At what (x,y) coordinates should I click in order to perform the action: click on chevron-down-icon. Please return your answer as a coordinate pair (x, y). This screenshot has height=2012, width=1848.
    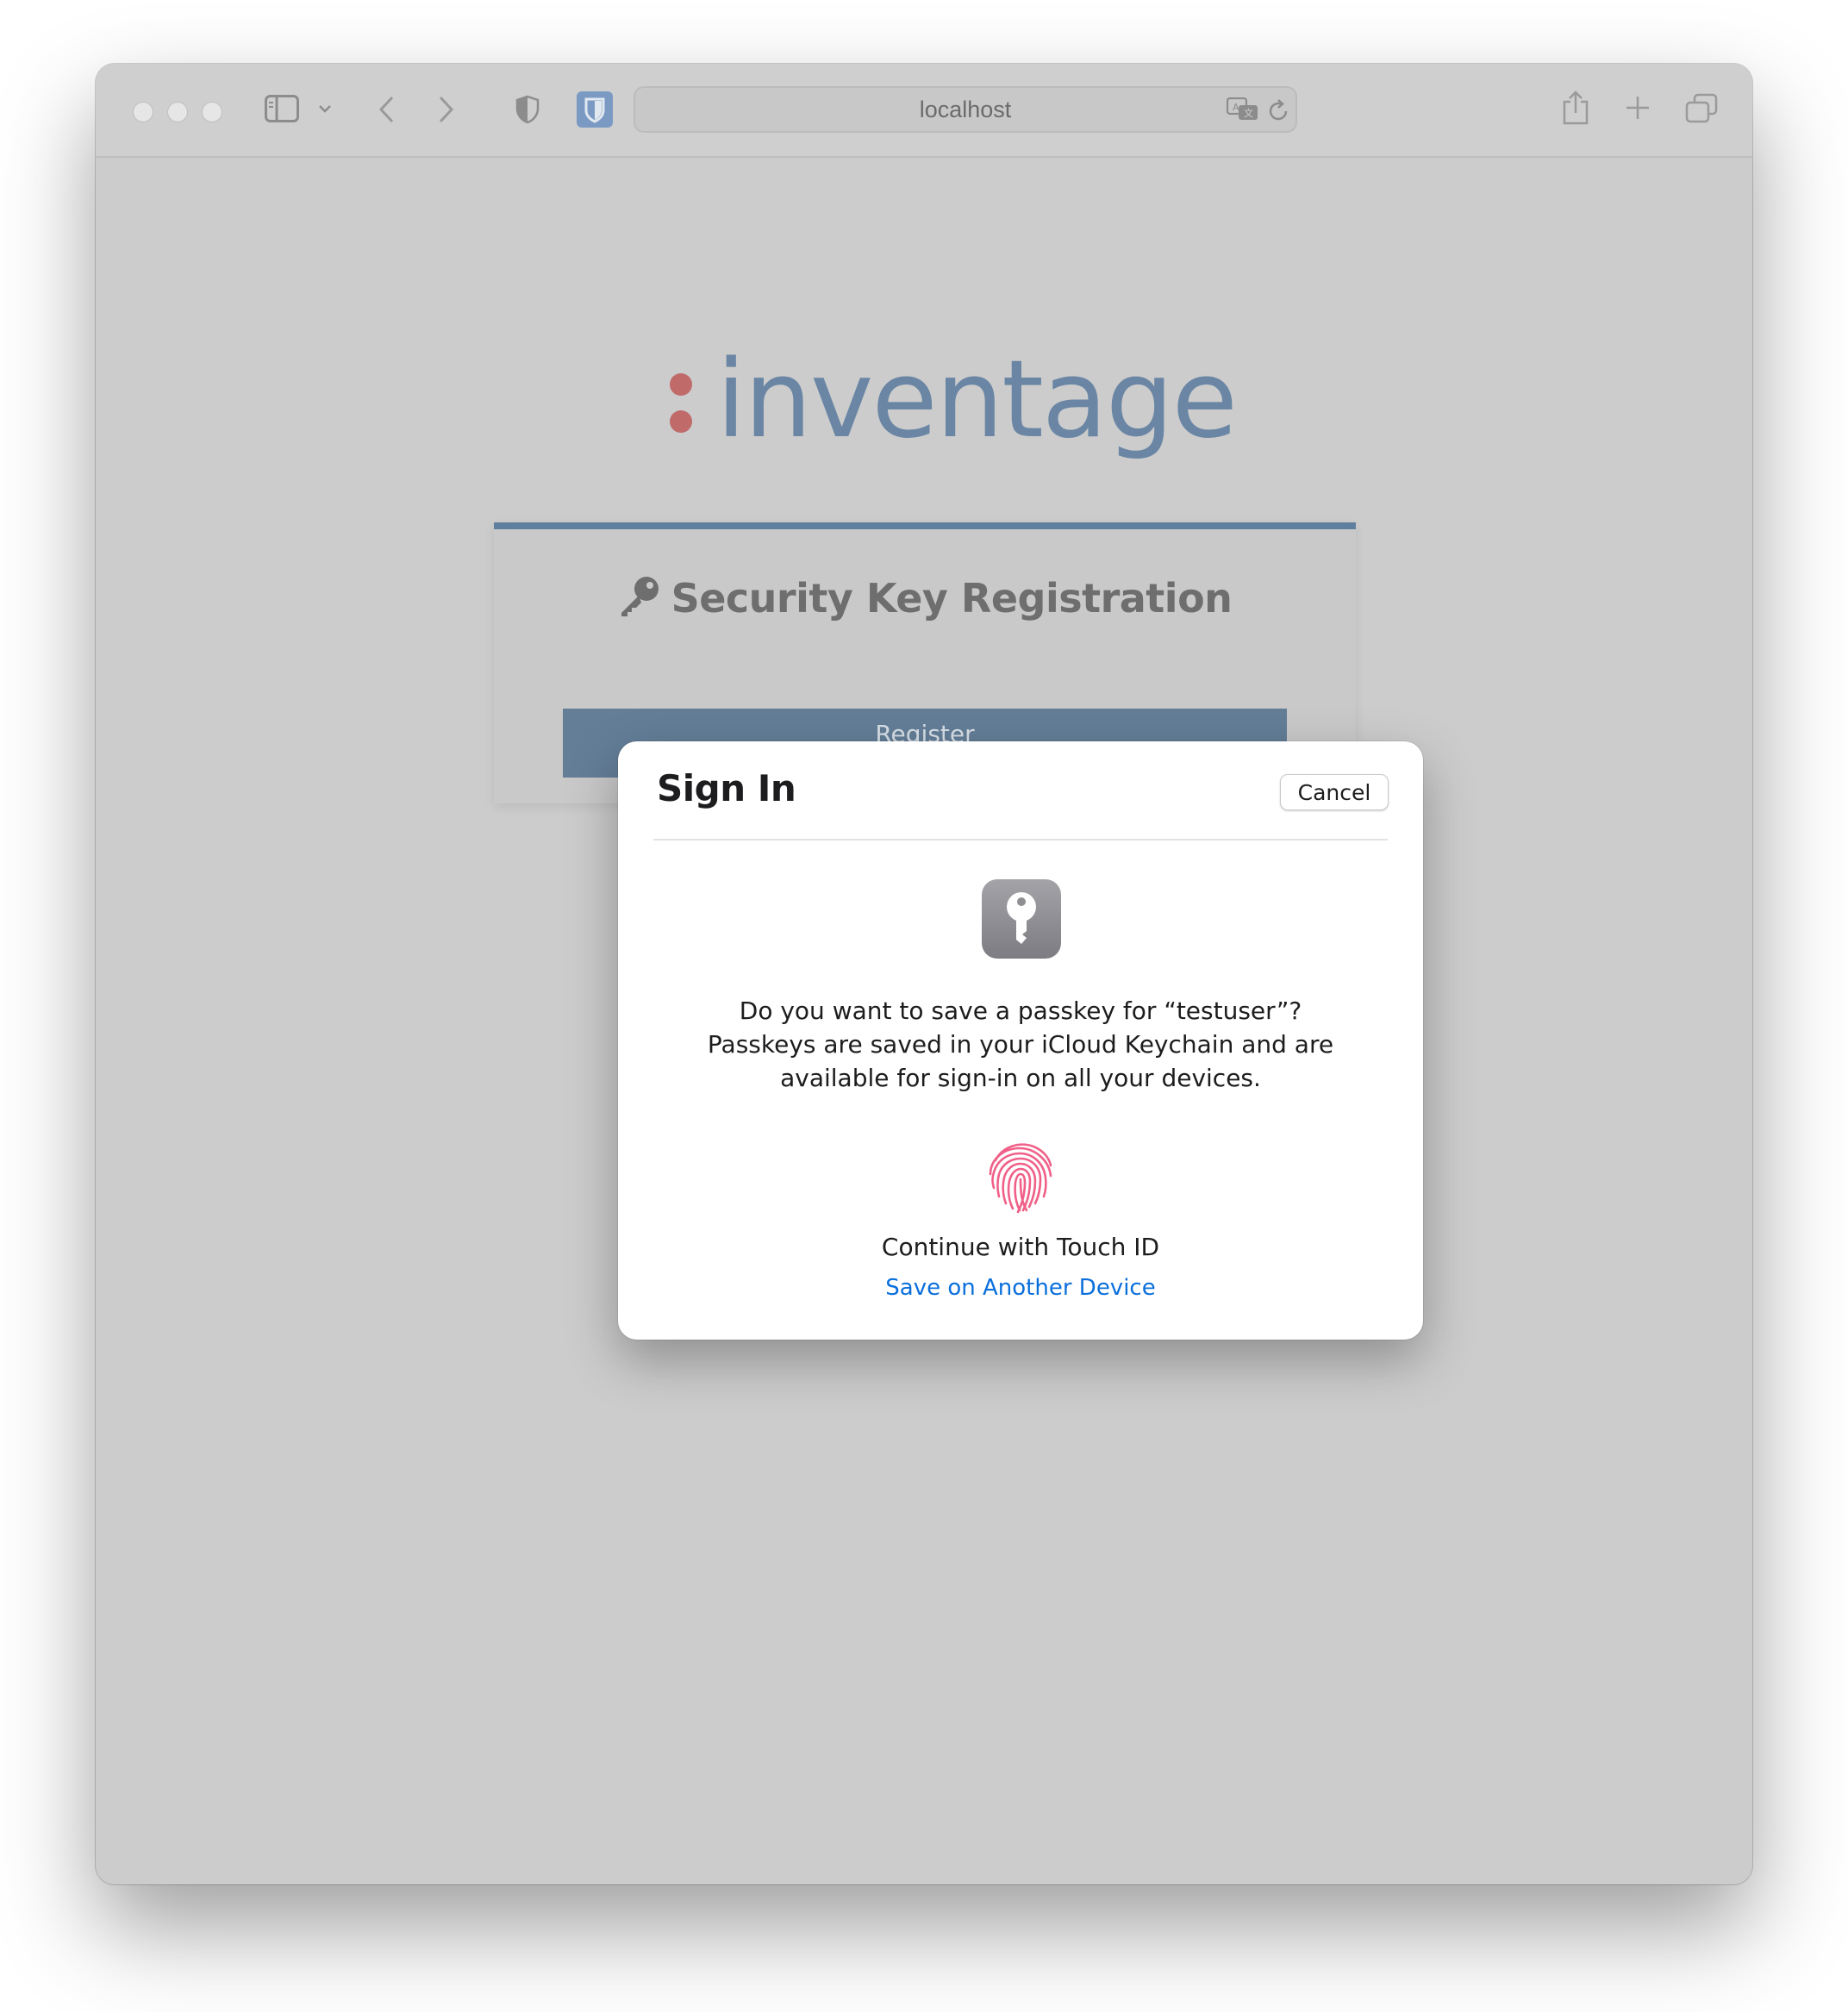
    Looking at the image, I should click on (325, 108).